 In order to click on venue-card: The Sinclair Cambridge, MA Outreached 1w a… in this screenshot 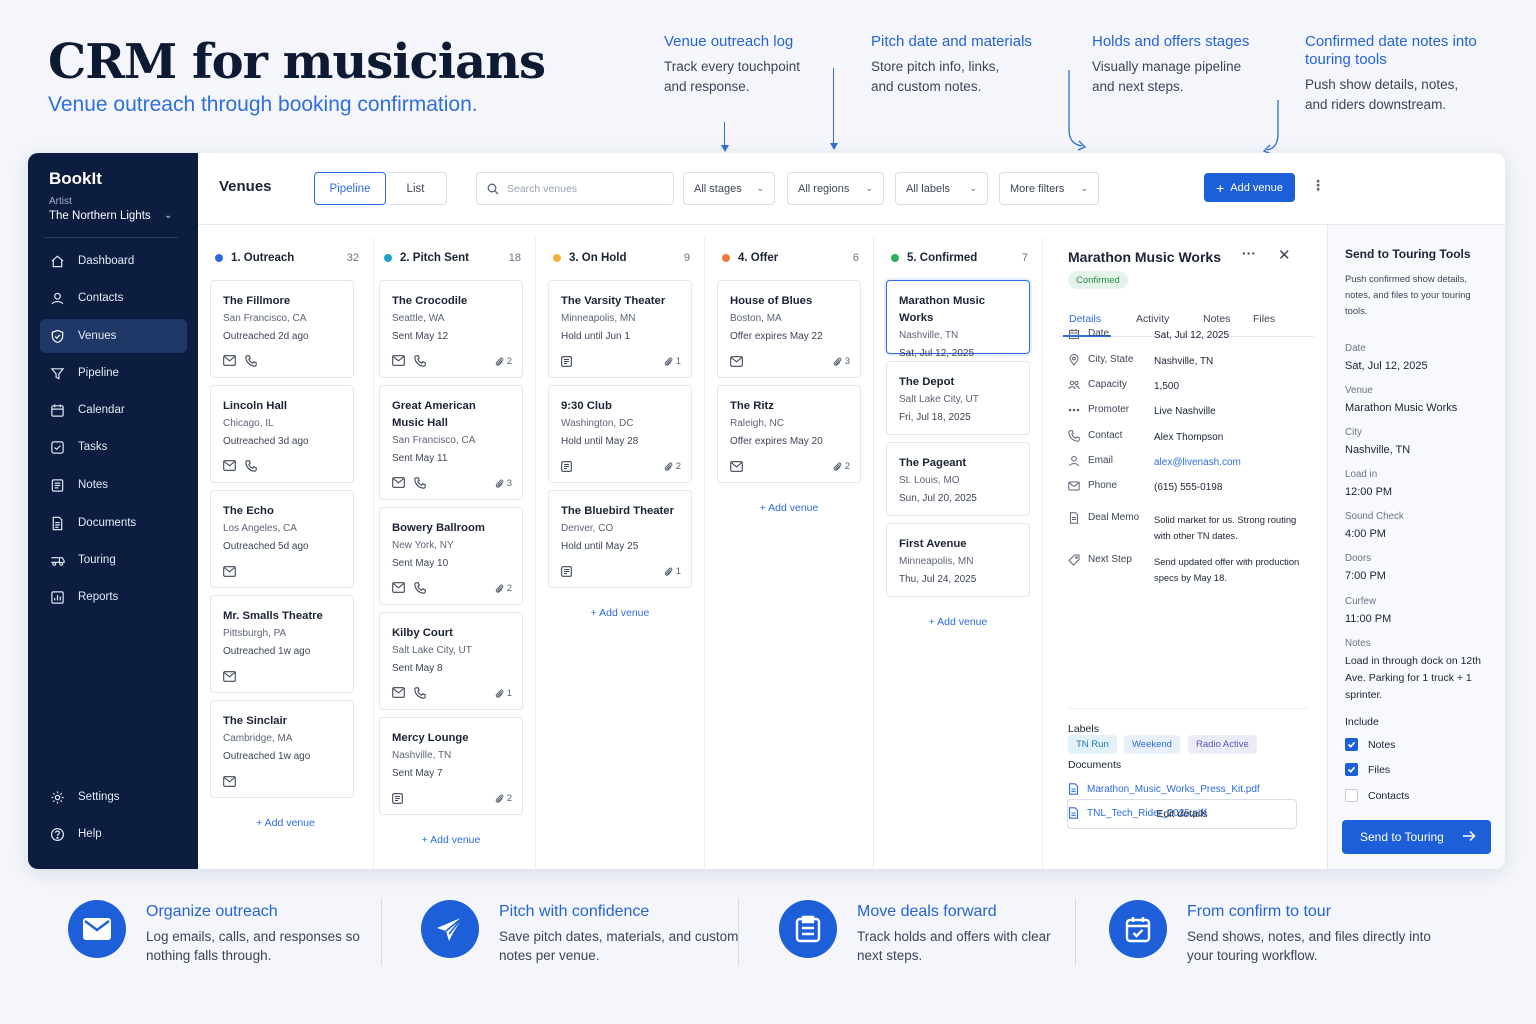, I will do `click(282, 749)`.